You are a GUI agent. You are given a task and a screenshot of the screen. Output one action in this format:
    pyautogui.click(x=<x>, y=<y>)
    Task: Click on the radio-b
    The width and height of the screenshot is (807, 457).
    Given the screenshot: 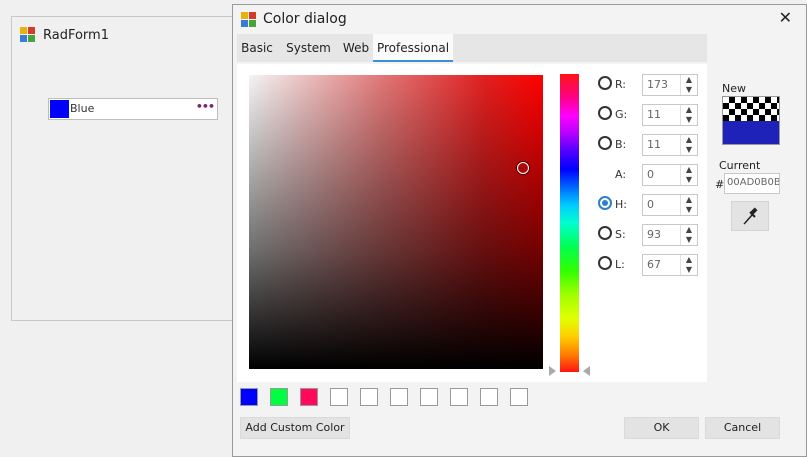 What is the action you would take?
    pyautogui.click(x=605, y=143)
    